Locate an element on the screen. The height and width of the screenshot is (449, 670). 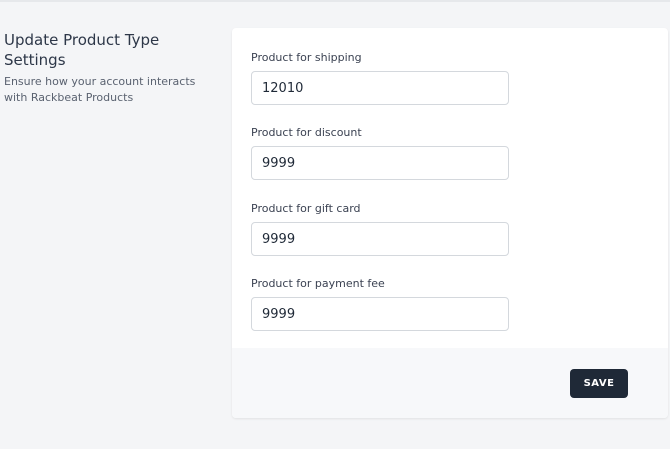
section-title: Update Product Type Settings is located at coordinates (82, 50).